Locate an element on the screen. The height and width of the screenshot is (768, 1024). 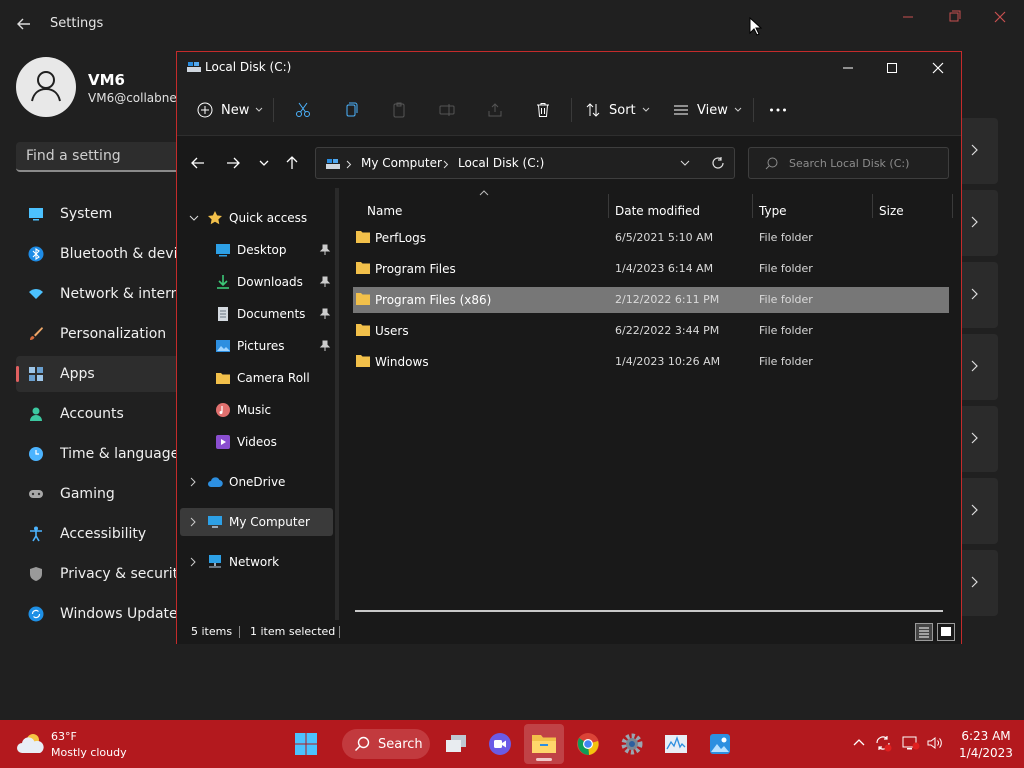
nav-documents: Documents is located at coordinates (256, 314).